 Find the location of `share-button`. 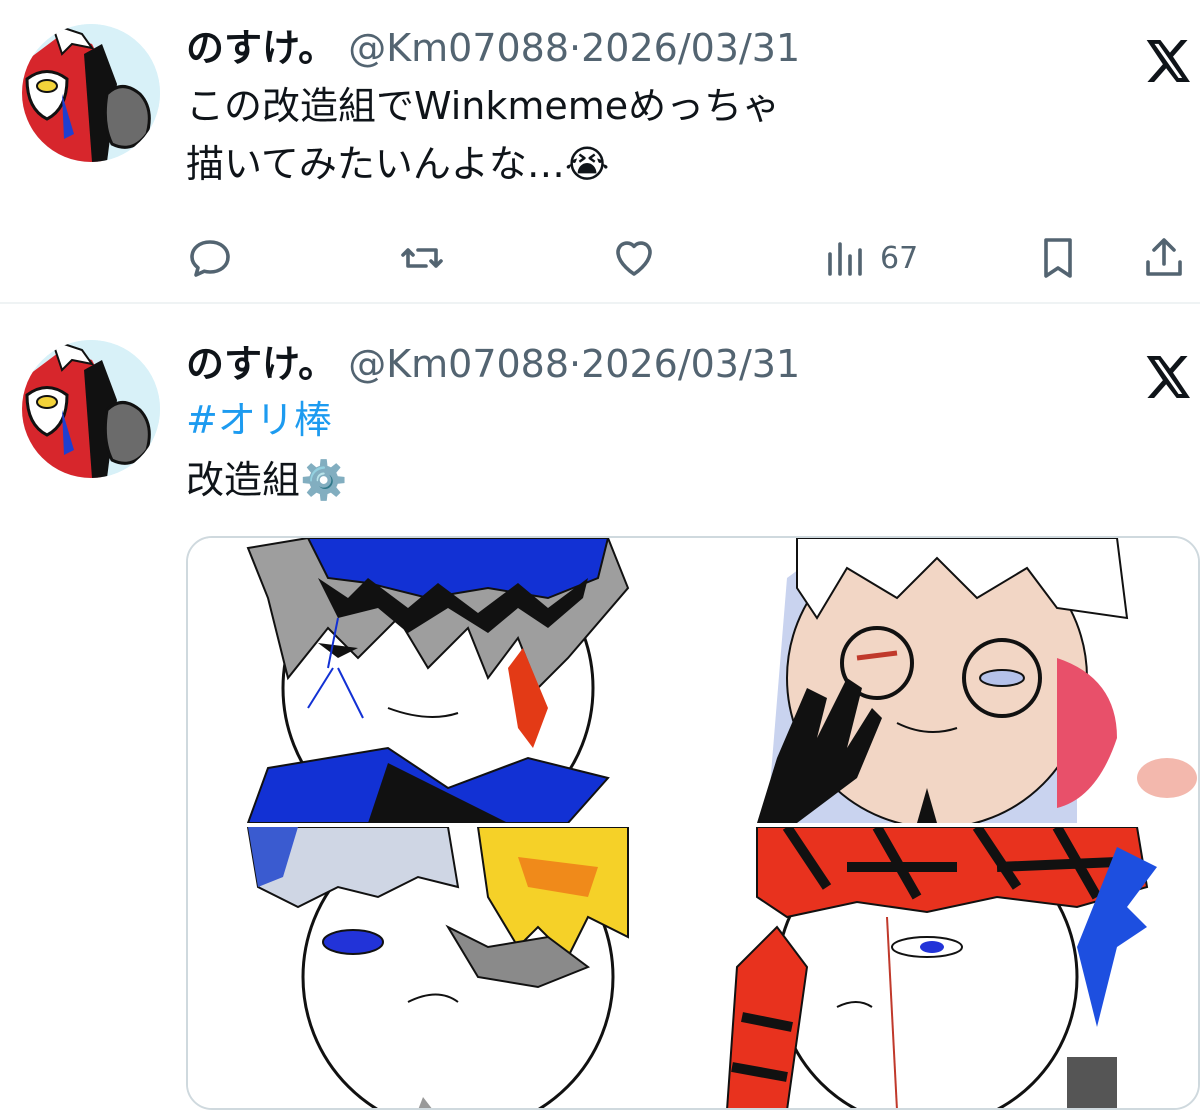

share-button is located at coordinates (1164, 258).